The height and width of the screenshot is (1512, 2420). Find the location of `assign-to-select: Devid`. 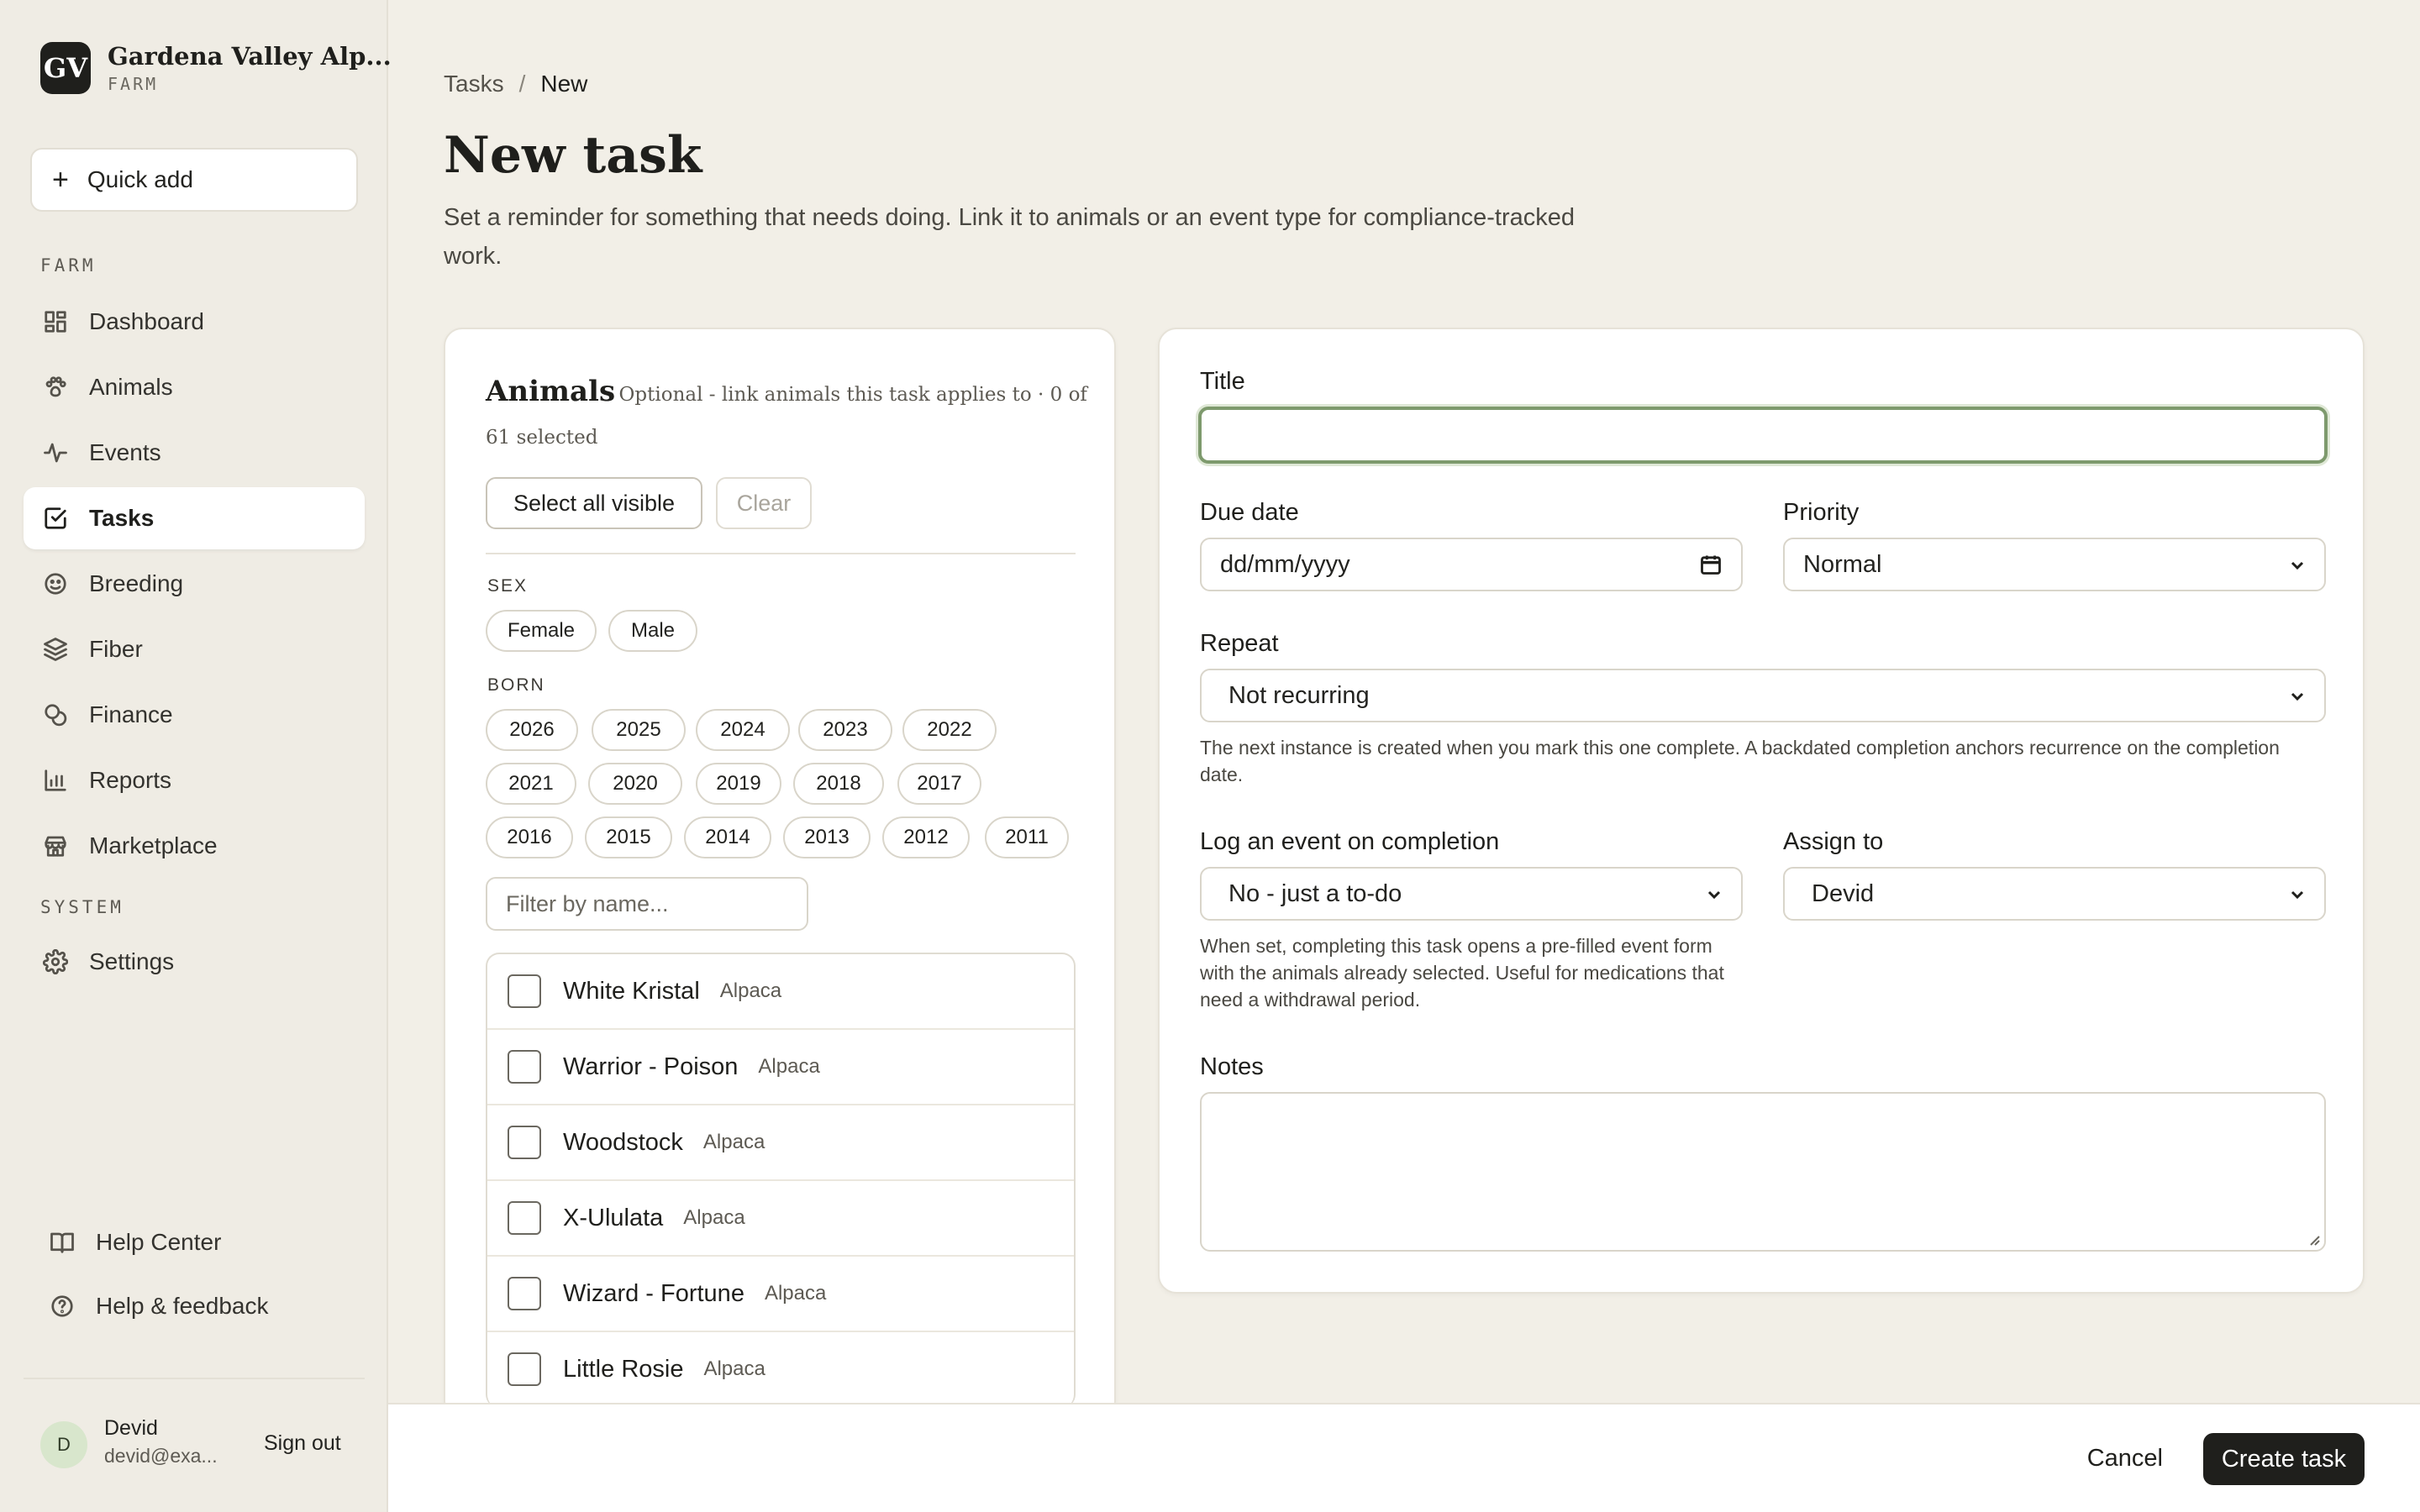

assign-to-select: Devid is located at coordinates (2054, 894).